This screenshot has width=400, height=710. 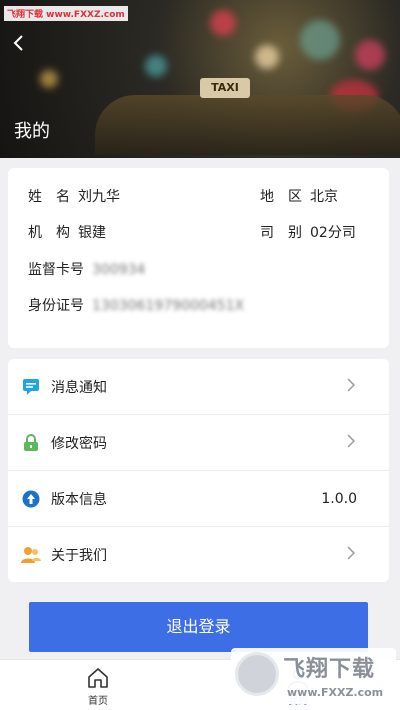 I want to click on tab-home: 首页, so click(x=98, y=685).